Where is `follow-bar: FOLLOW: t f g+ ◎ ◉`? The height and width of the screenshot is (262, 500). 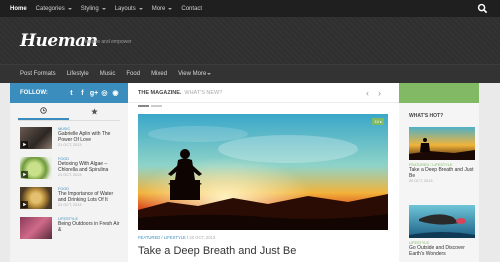 follow-bar: FOLLOW: t f g+ ◎ ◉ is located at coordinates (69, 93).